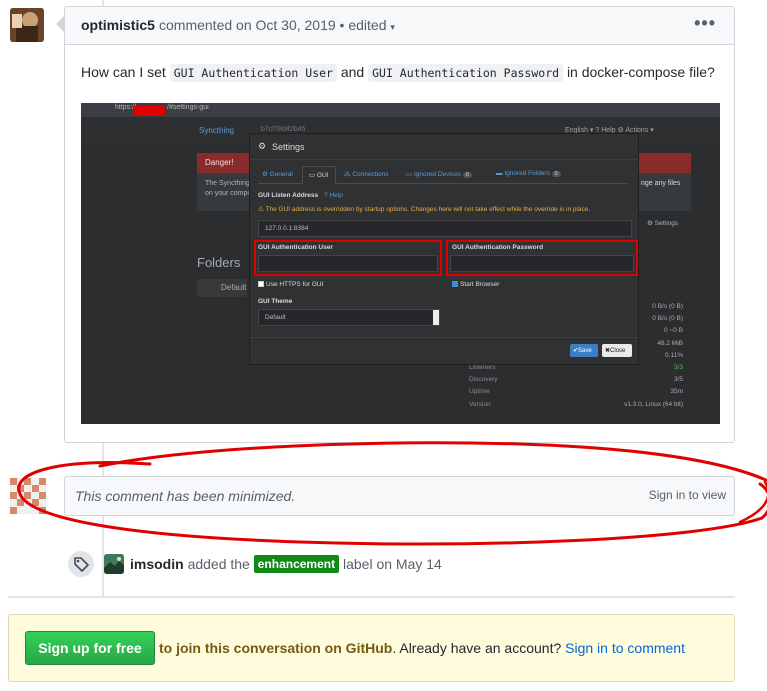 This screenshot has width=767, height=691. What do you see at coordinates (262, 146) in the screenshot?
I see `gear-icon: ⚙` at bounding box center [262, 146].